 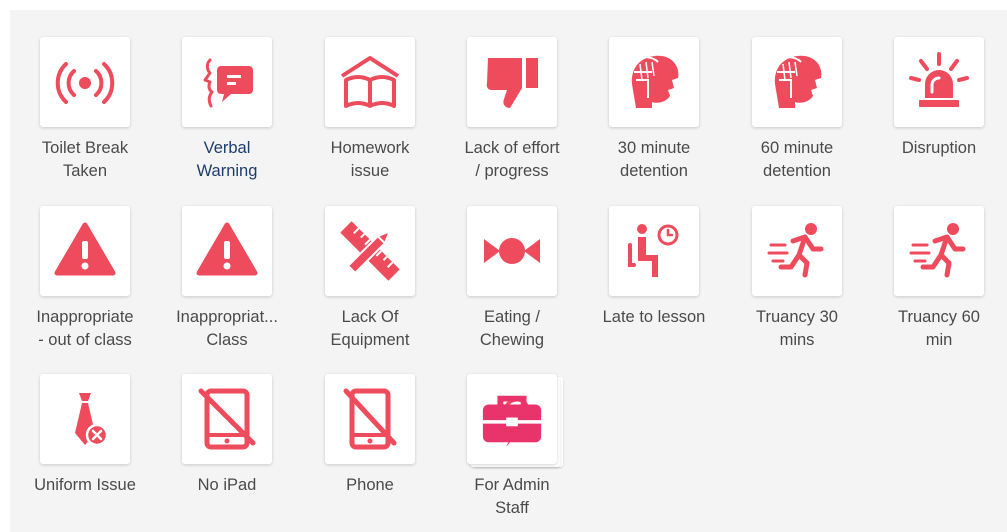 I want to click on behaviour-label: 60 minute detention, so click(x=797, y=159).